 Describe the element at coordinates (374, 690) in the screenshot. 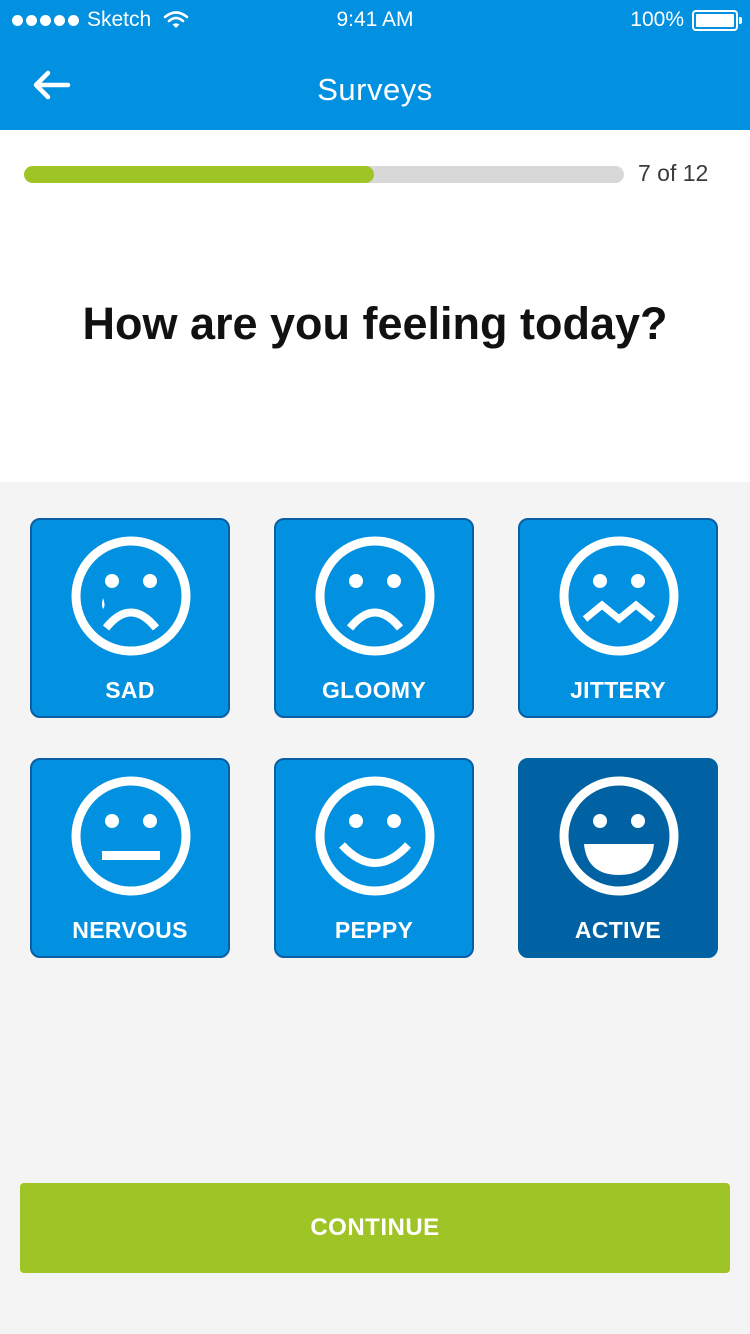

I see `mood-label-gloomy: GLOOMY` at that location.